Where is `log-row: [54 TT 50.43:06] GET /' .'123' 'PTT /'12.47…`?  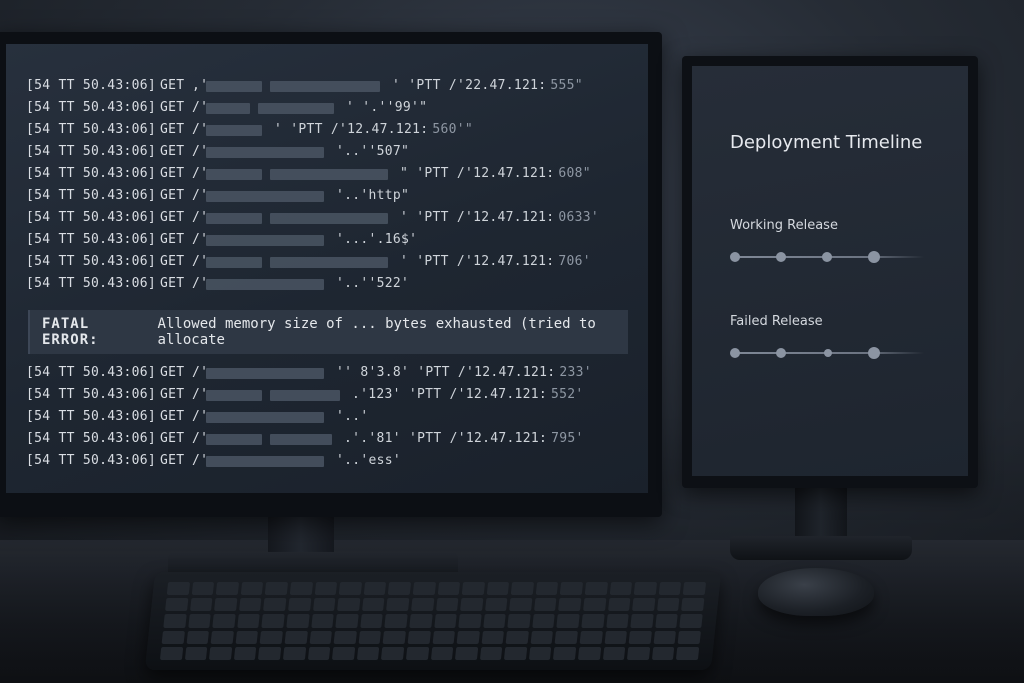
log-row: [54 TT 50.43:06] GET /' .'123' 'PTT /'12.47… is located at coordinates (326, 395).